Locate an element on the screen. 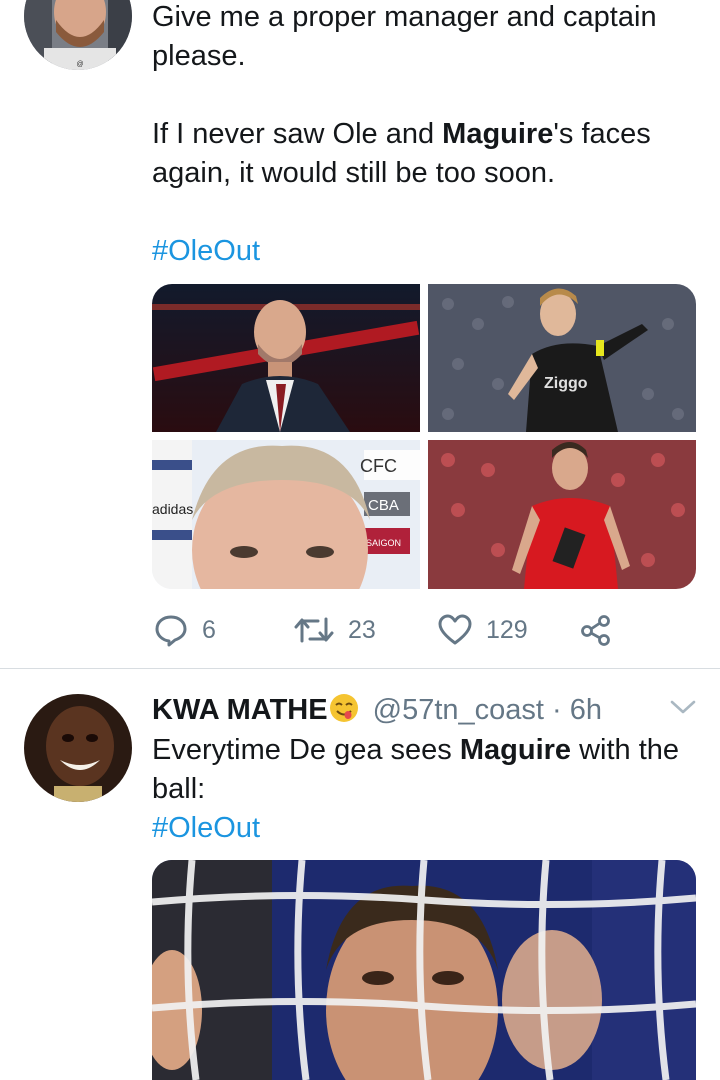 Image resolution: width=720 pixels, height=1080 pixels. tweet-actions: 6 23 129 is located at coordinates (392, 630).